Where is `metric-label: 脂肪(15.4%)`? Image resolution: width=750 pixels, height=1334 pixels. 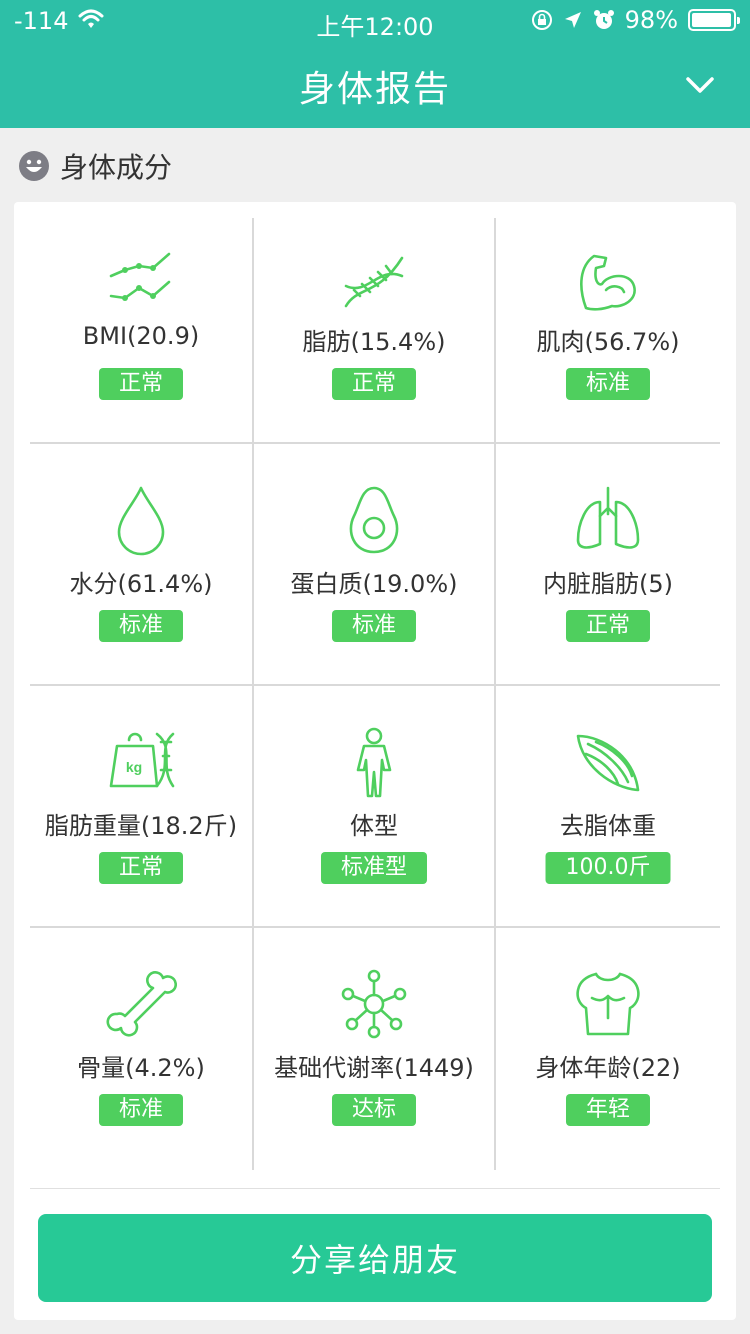
metric-label: 脂肪(15.4%) is located at coordinates (374, 342).